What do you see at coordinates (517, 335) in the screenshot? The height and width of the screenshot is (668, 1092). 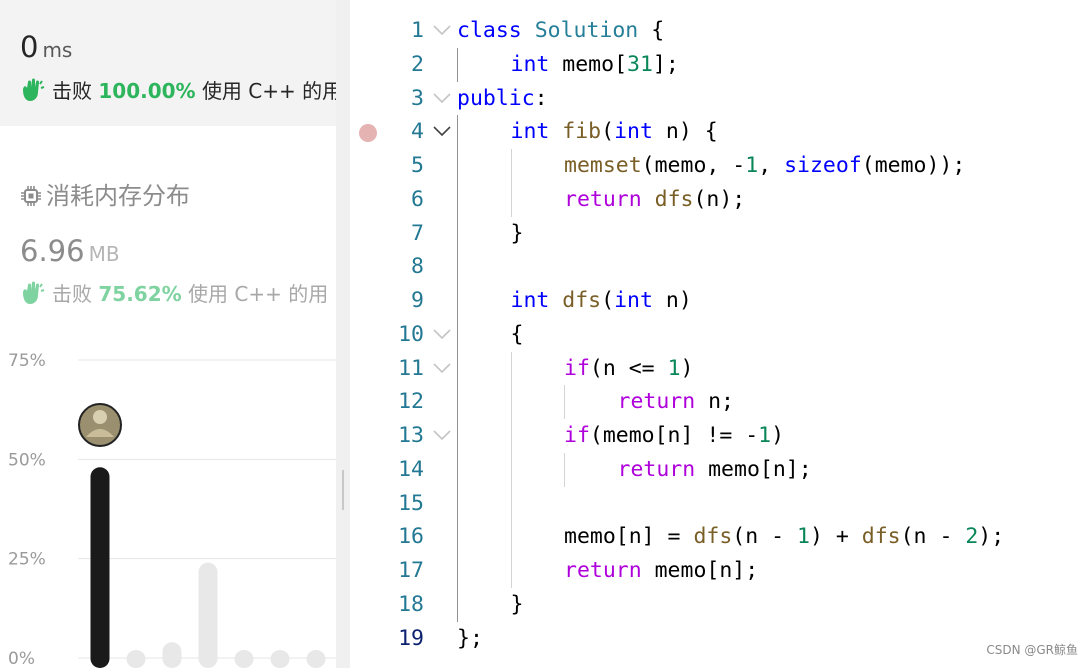 I see `code-text: {` at bounding box center [517, 335].